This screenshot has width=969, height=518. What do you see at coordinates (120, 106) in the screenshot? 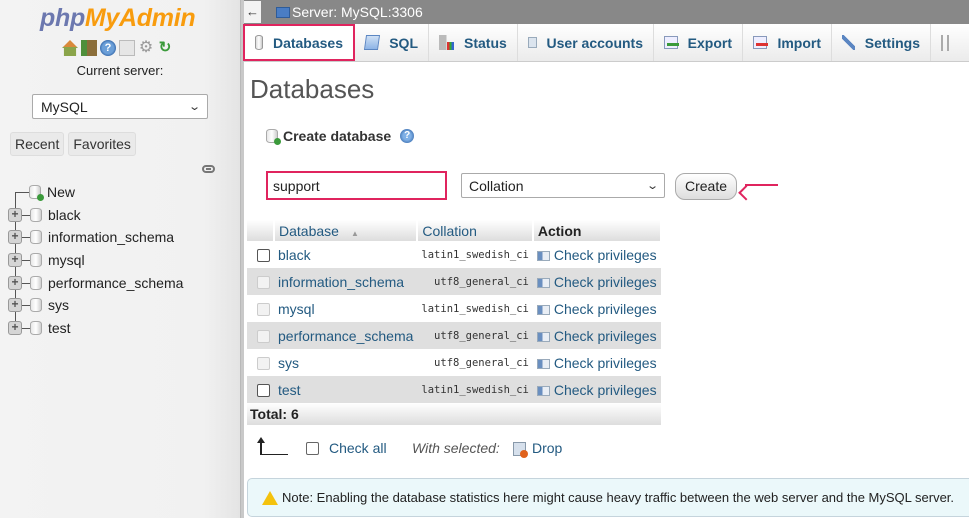
I see `server-select: MySQL ⌄` at bounding box center [120, 106].